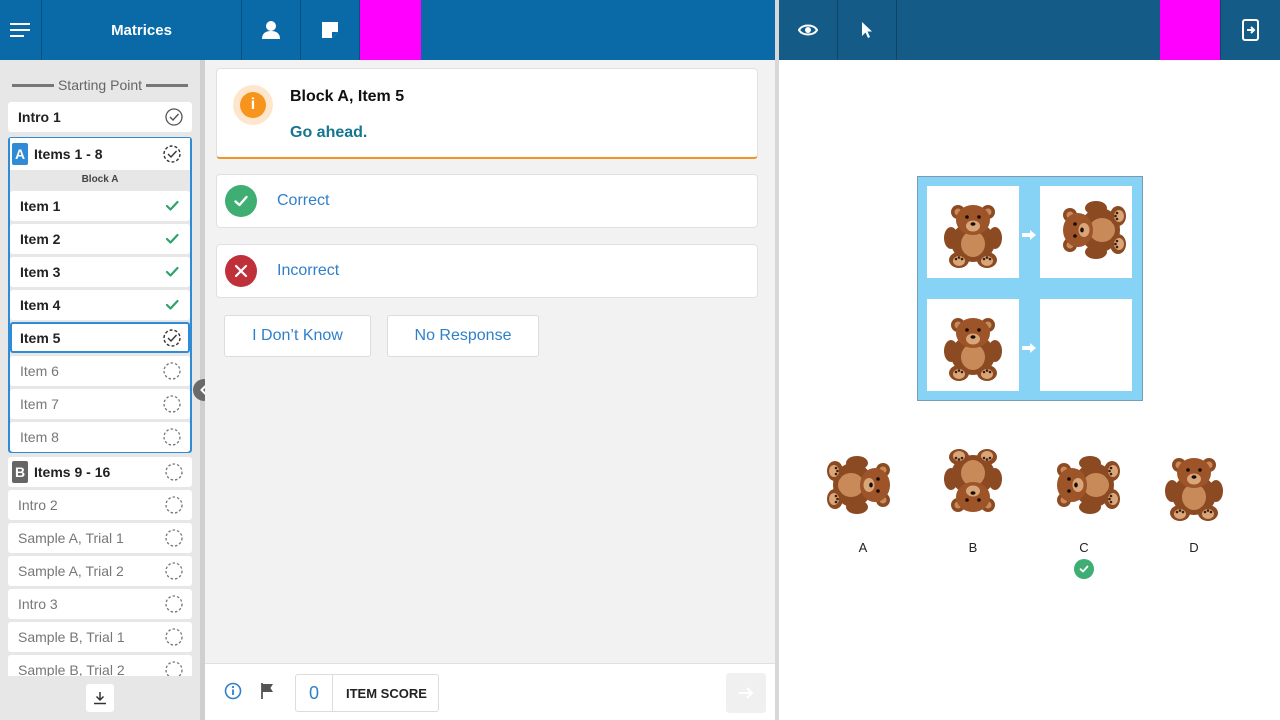  Describe the element at coordinates (863, 487) in the screenshot. I see `choice-a` at that location.